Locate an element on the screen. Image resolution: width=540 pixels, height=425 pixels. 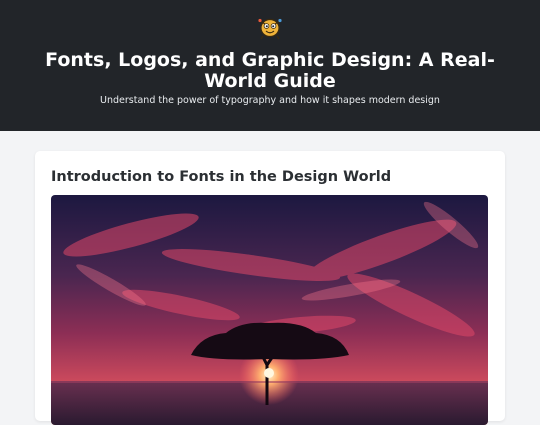
cartoon-mascot-icon is located at coordinates (270, 28).